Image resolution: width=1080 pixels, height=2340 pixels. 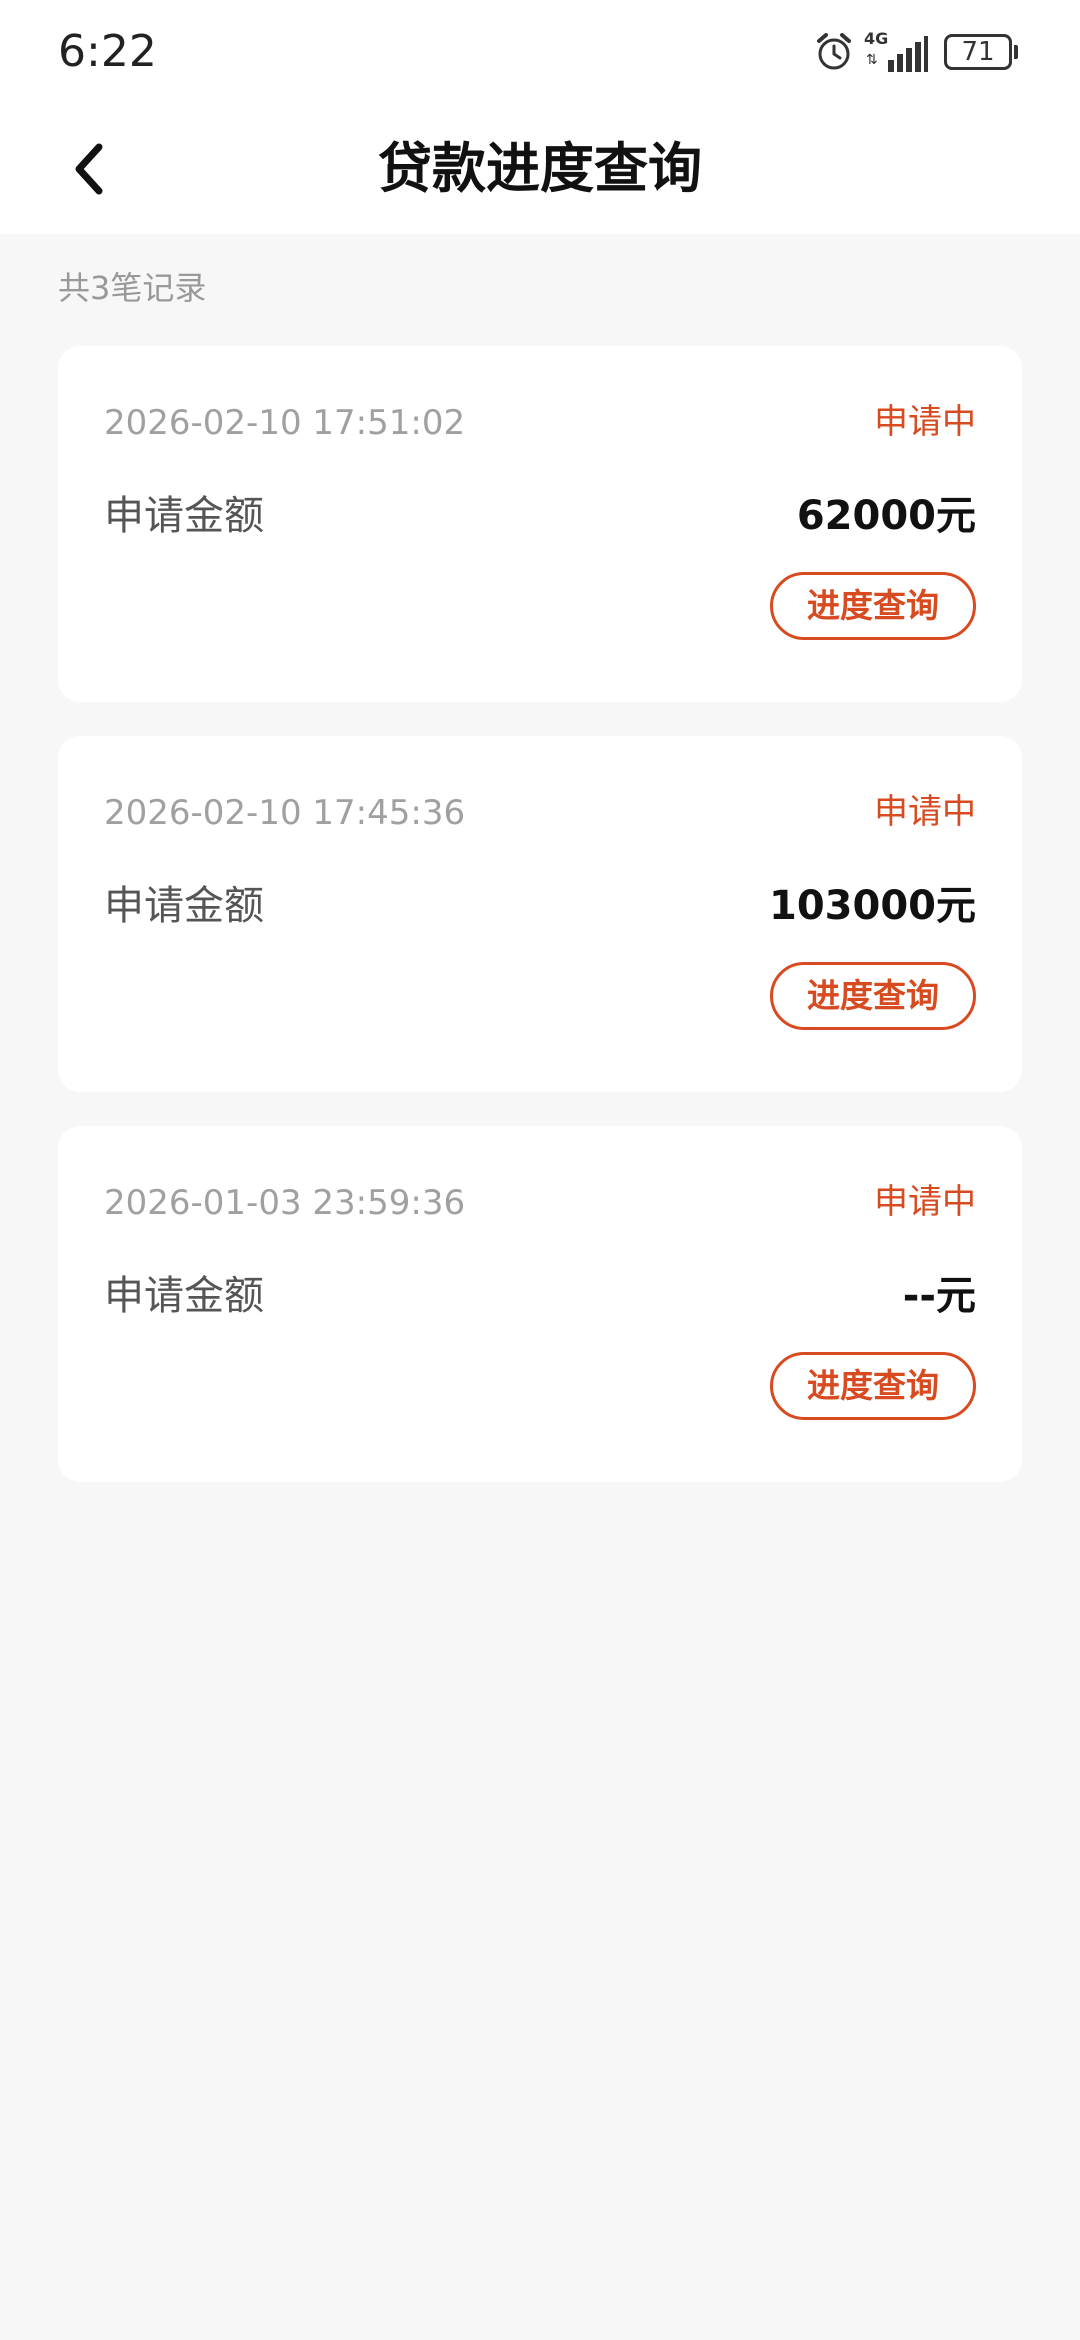 What do you see at coordinates (876, 38) in the screenshot?
I see `network-type: 4G` at bounding box center [876, 38].